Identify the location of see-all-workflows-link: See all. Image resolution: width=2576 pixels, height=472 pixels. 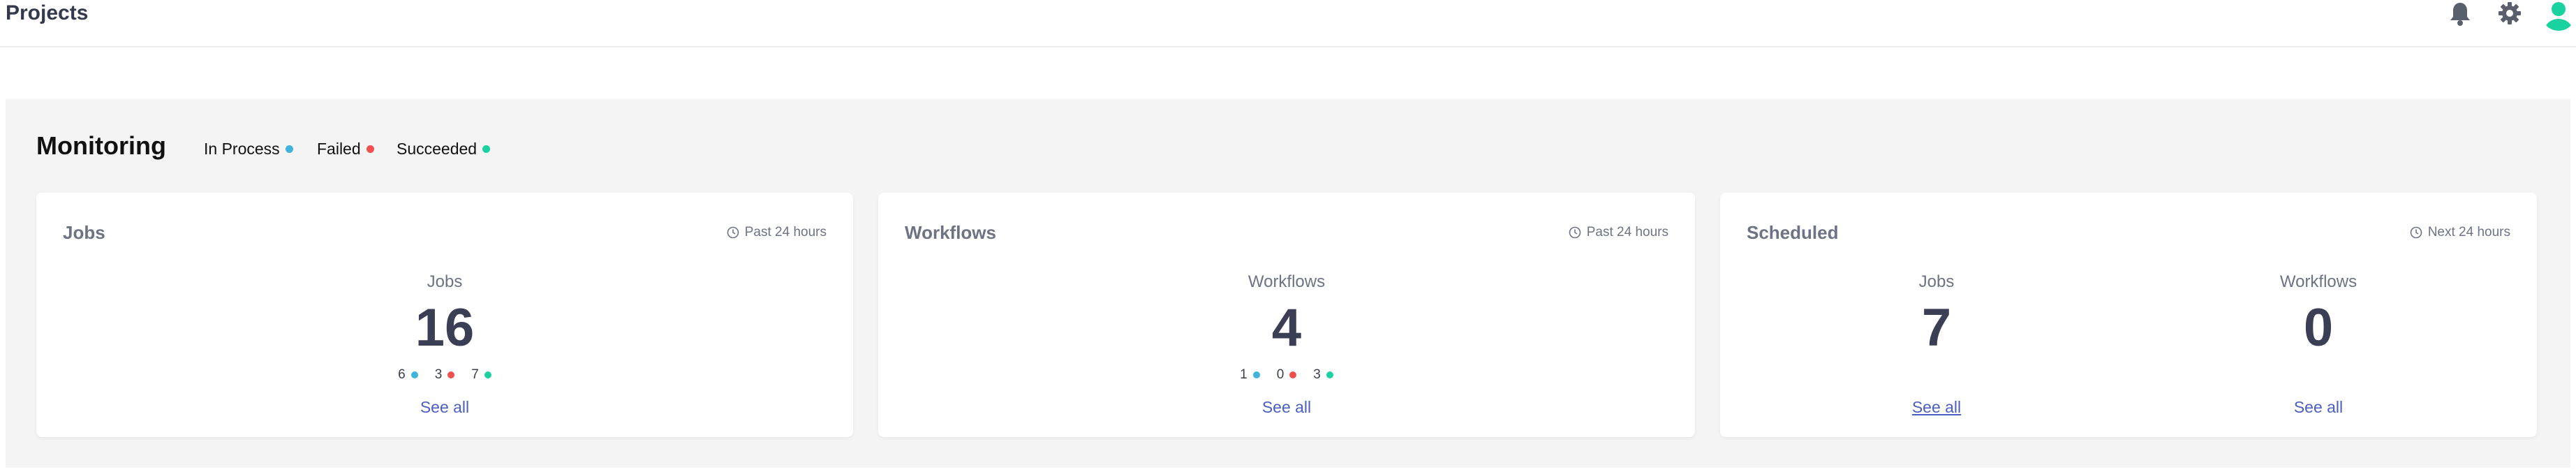
(1286, 408).